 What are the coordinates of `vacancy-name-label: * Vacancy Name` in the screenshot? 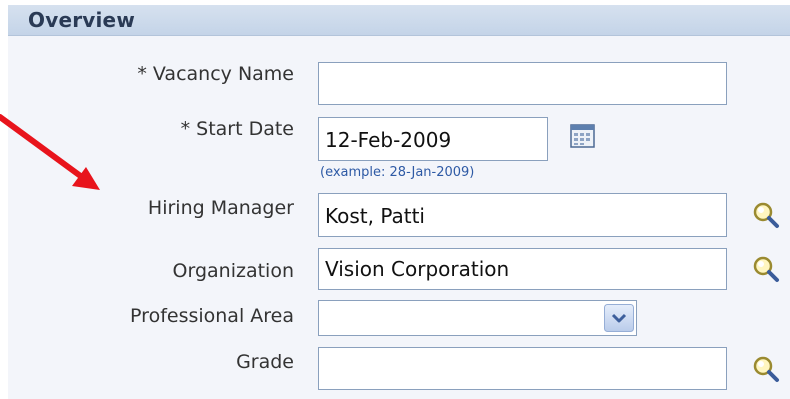 It's located at (215, 74).